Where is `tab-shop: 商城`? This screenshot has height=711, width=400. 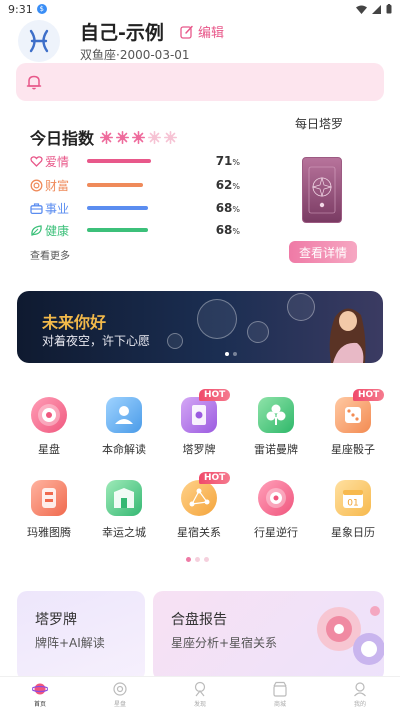 tab-shop: 商城 is located at coordinates (280, 694).